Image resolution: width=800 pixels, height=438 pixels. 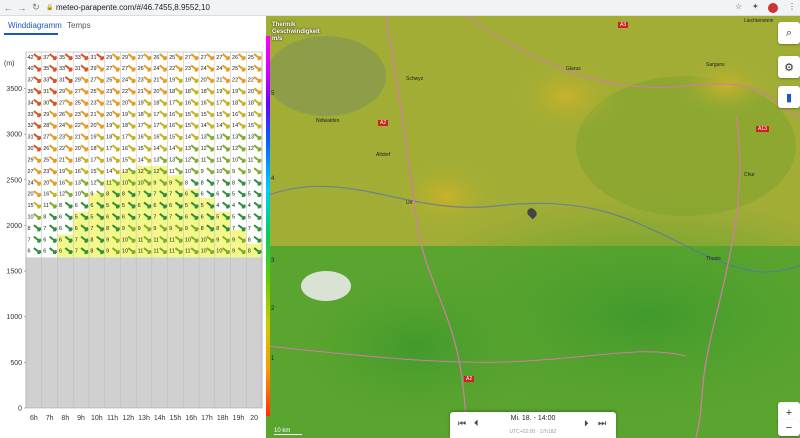 What do you see at coordinates (9, 64) in the screenshot?
I see `y-axis-label: (m)` at bounding box center [9, 64].